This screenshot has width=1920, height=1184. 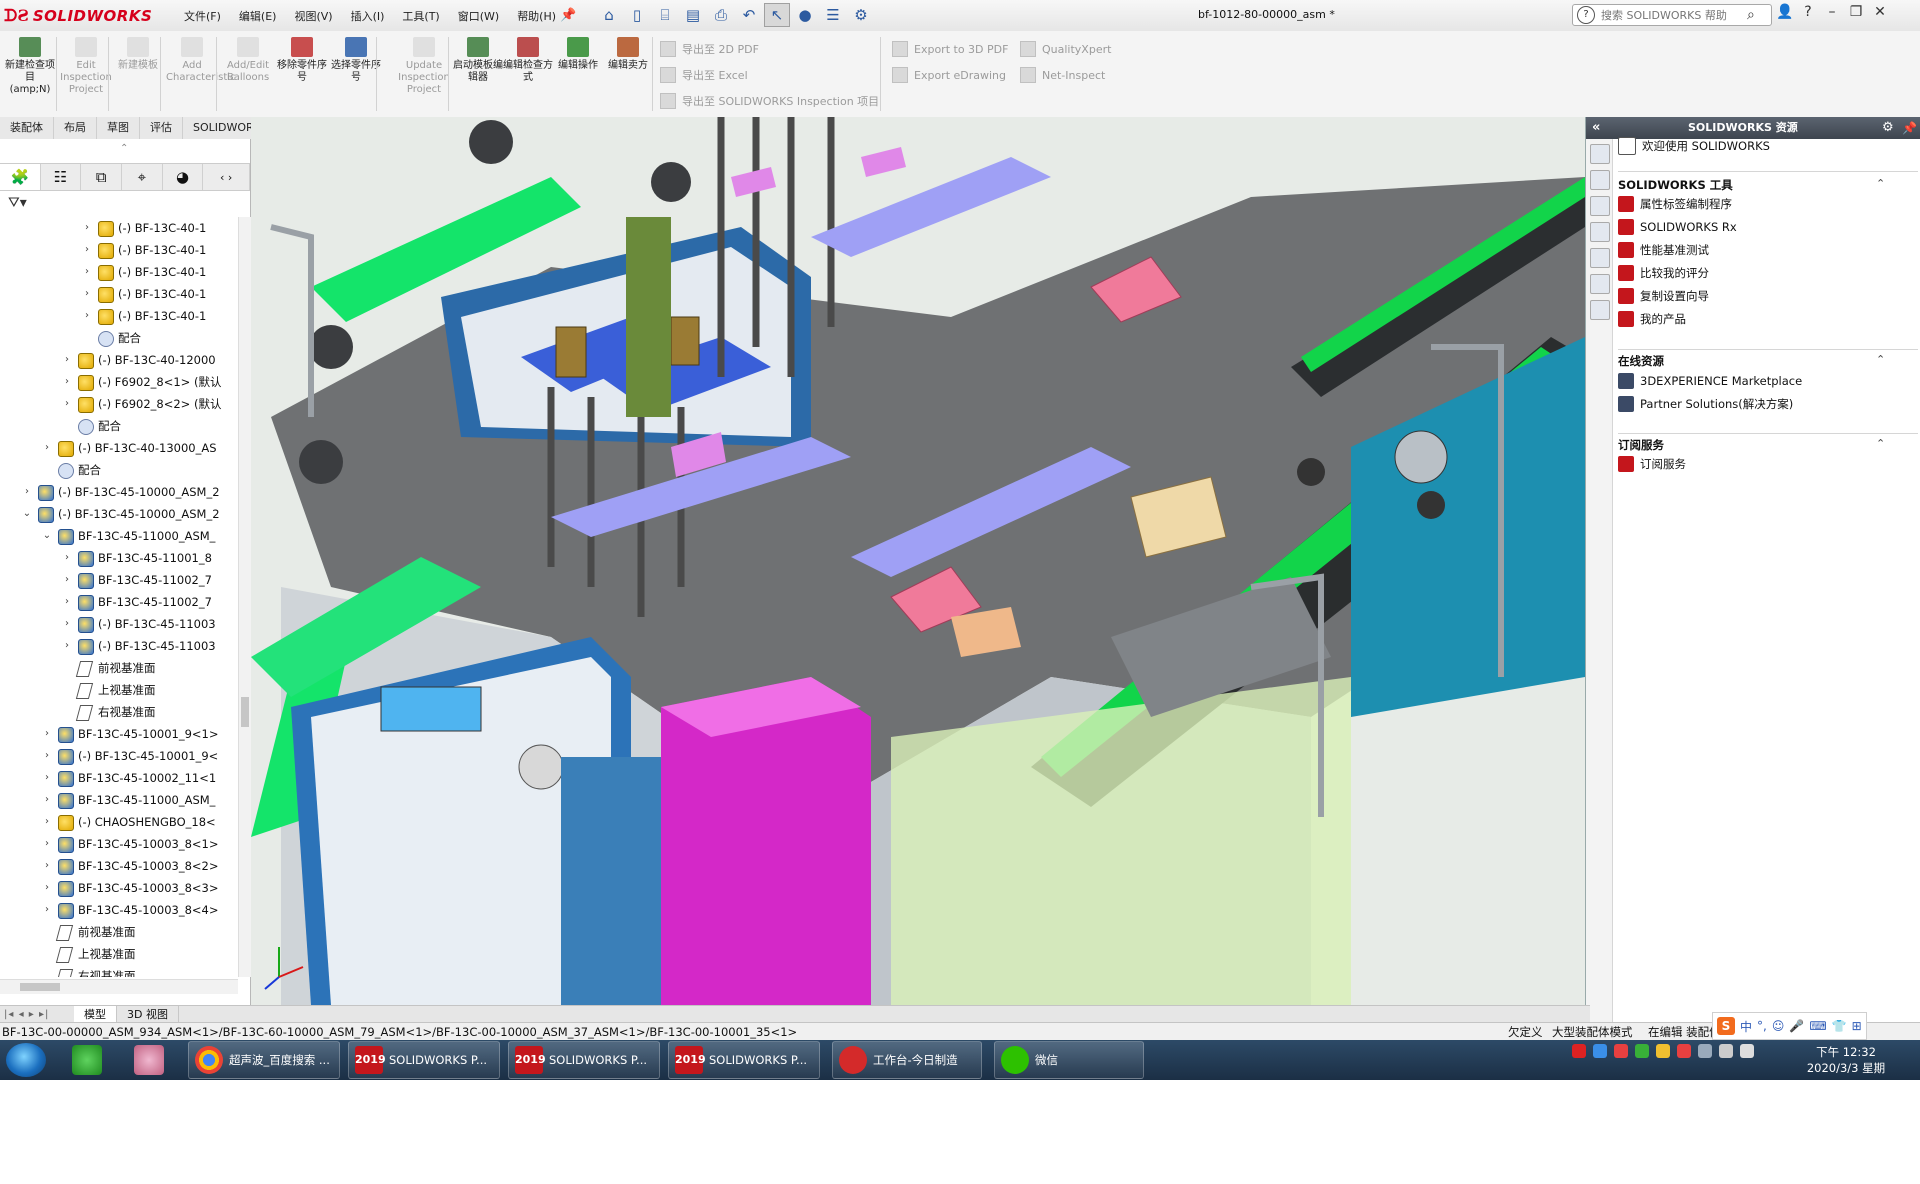 What do you see at coordinates (1747, 1051) in the screenshot?
I see `tray-volume-icon` at bounding box center [1747, 1051].